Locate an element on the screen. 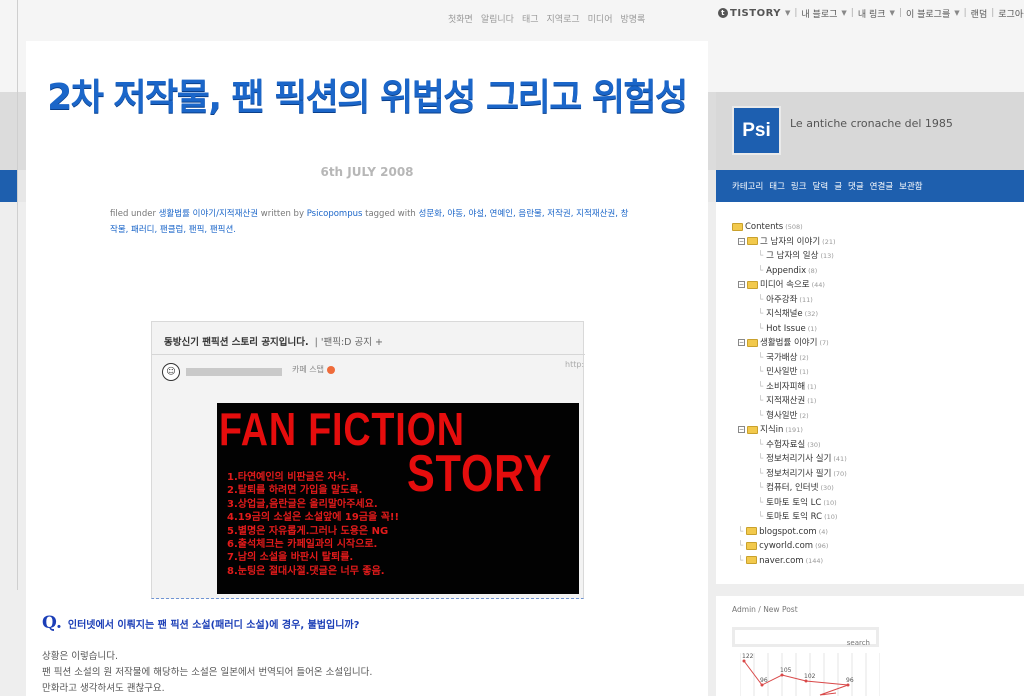 The height and width of the screenshot is (696, 1024). logout-link: 로그아웃 is located at coordinates (1011, 13).